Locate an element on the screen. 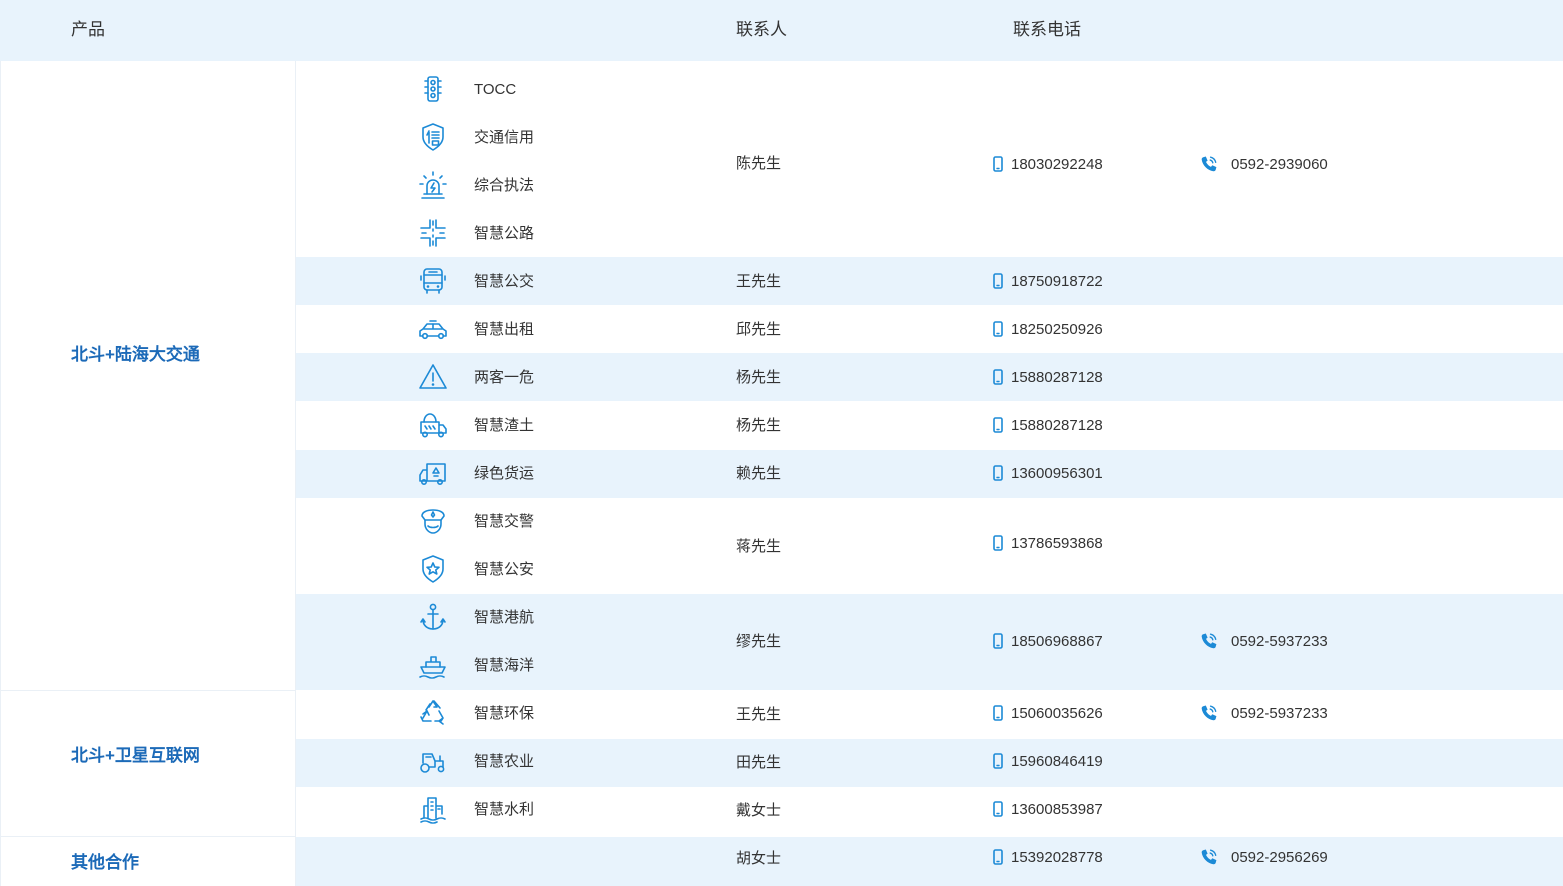 This screenshot has height=886, width=1563. column-divider is located at coordinates (295, 473).